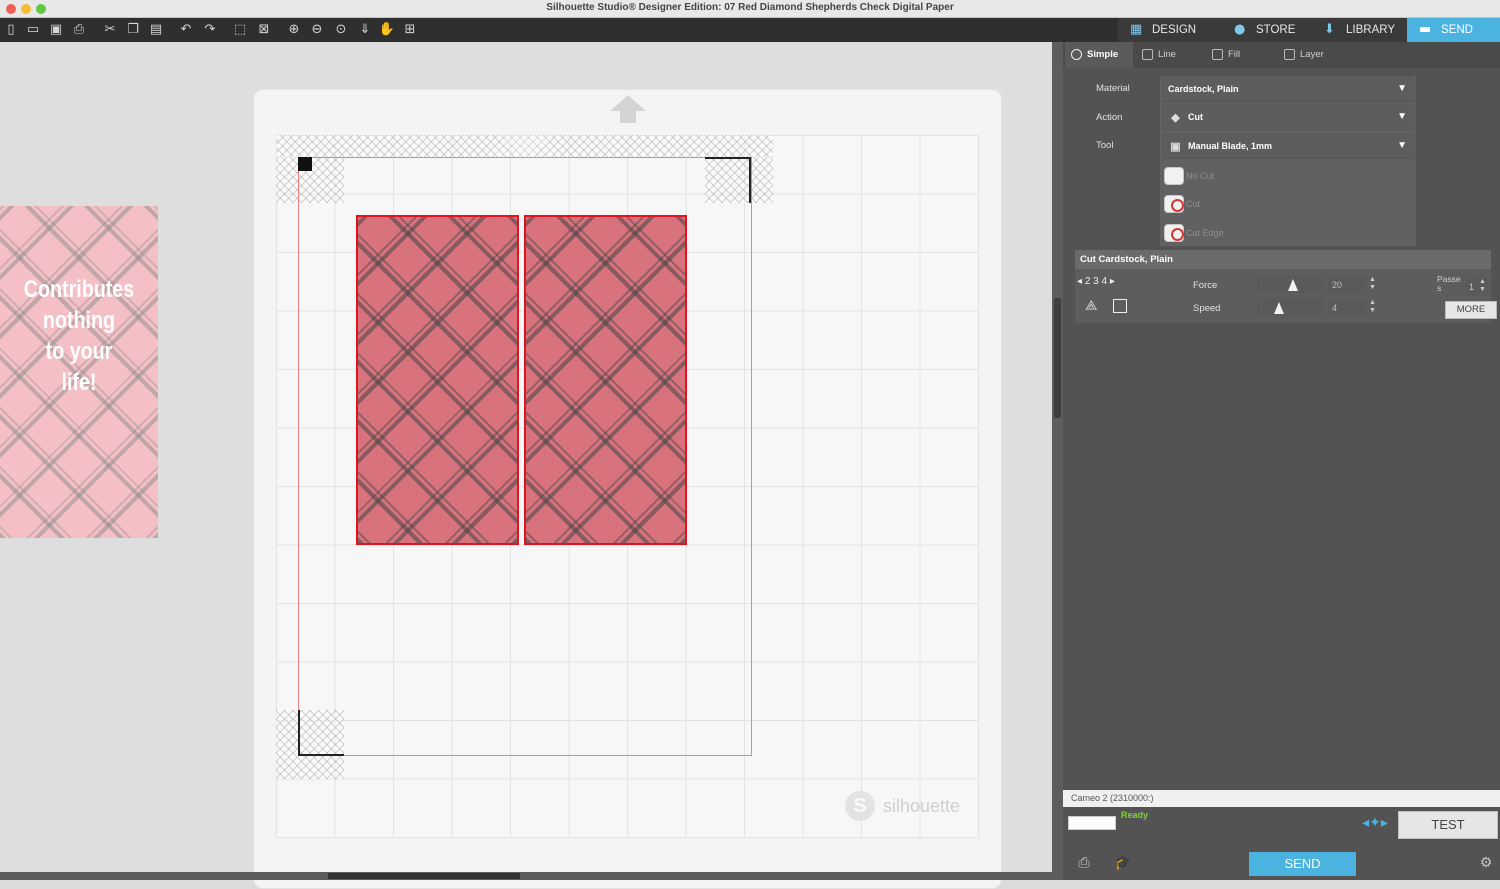 The image size is (1500, 889). What do you see at coordinates (1329, 29) in the screenshot?
I see `download-icon: ⬇` at bounding box center [1329, 29].